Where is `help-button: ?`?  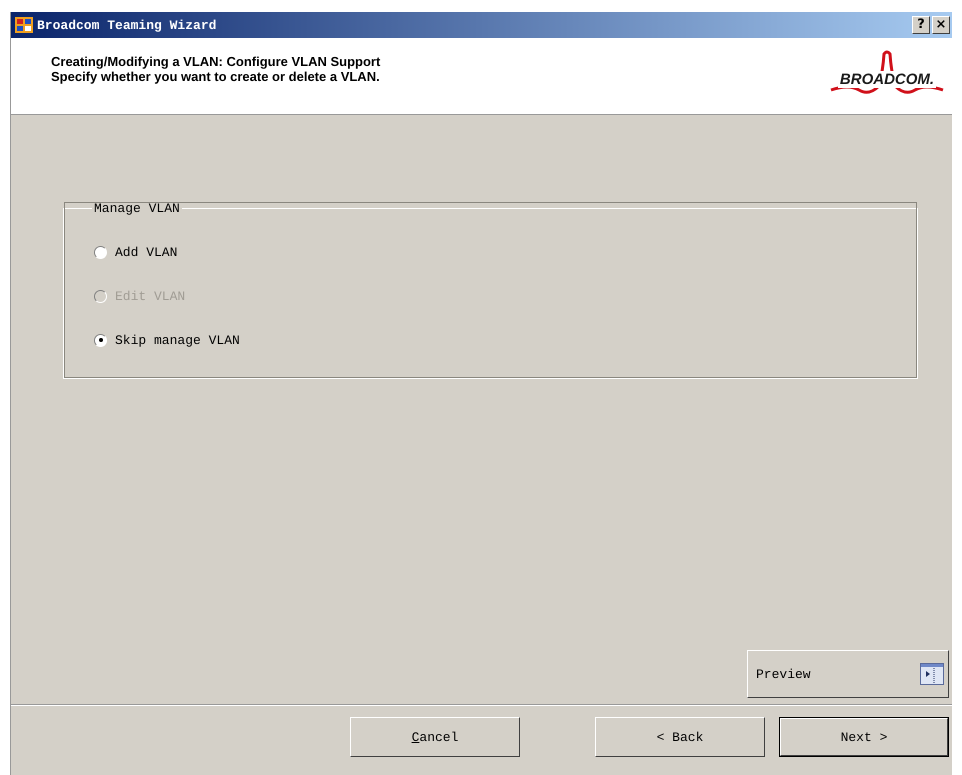 help-button: ? is located at coordinates (921, 25).